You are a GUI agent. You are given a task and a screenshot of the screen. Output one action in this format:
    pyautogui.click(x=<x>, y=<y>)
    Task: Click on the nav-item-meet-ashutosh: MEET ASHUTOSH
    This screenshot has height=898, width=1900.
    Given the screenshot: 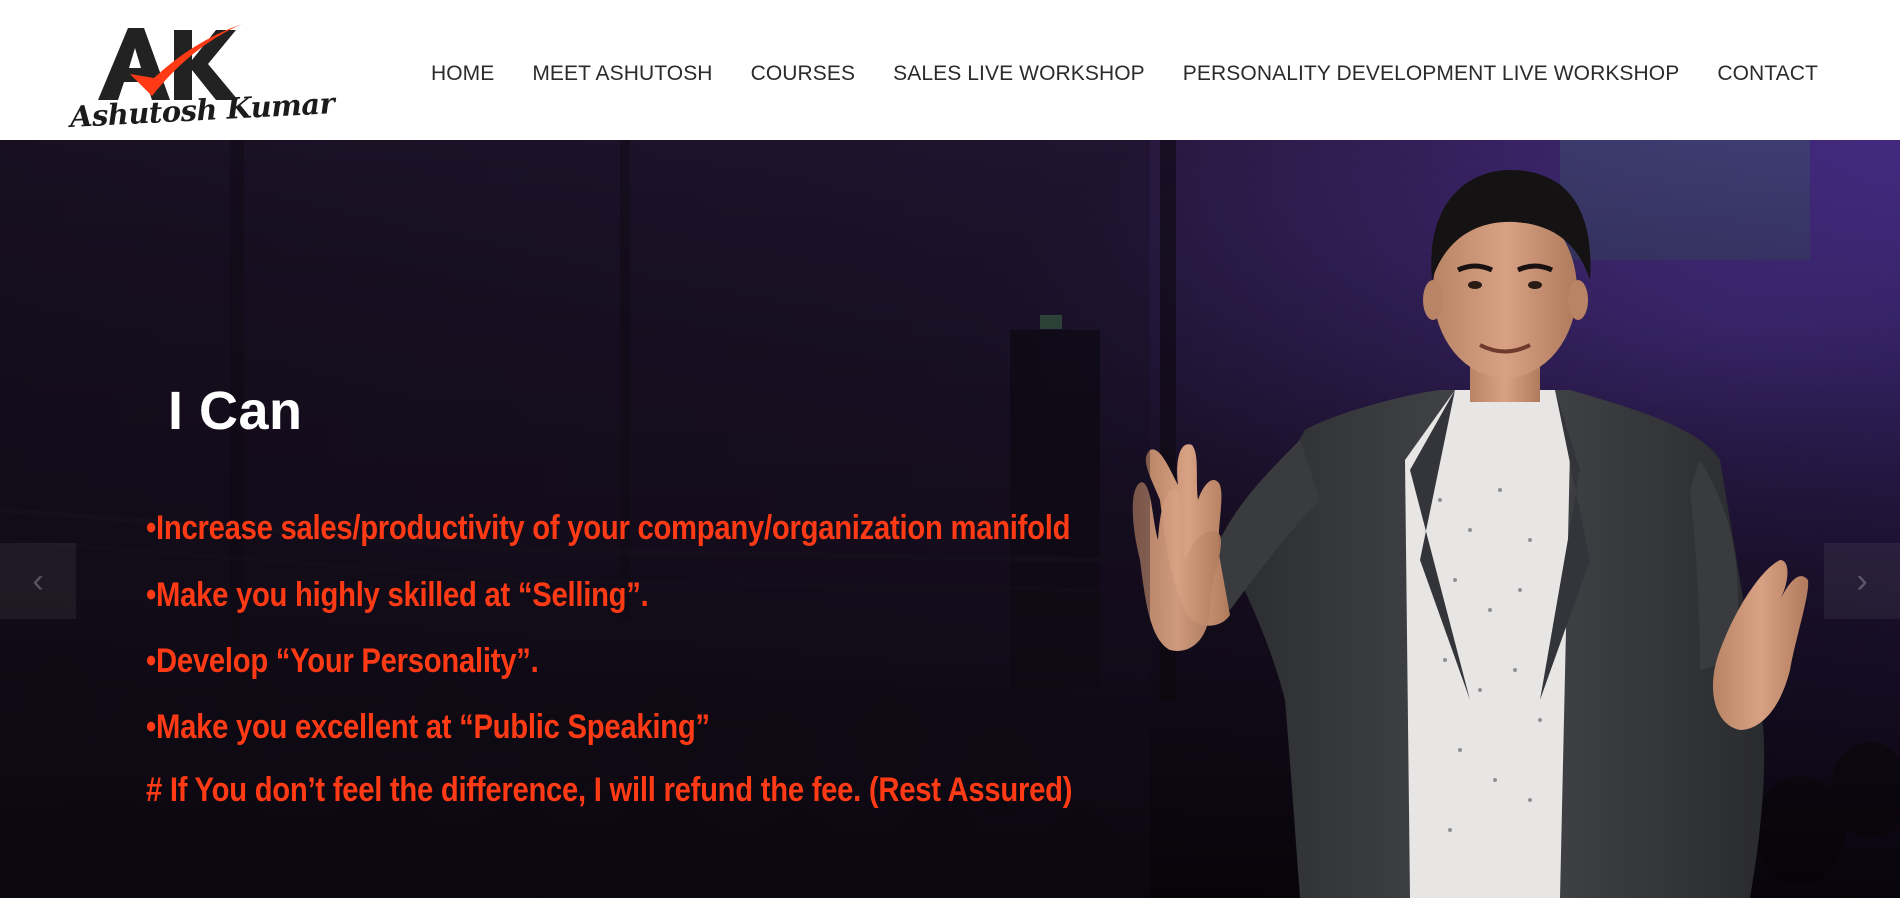 What is the action you would take?
    pyautogui.click(x=622, y=74)
    